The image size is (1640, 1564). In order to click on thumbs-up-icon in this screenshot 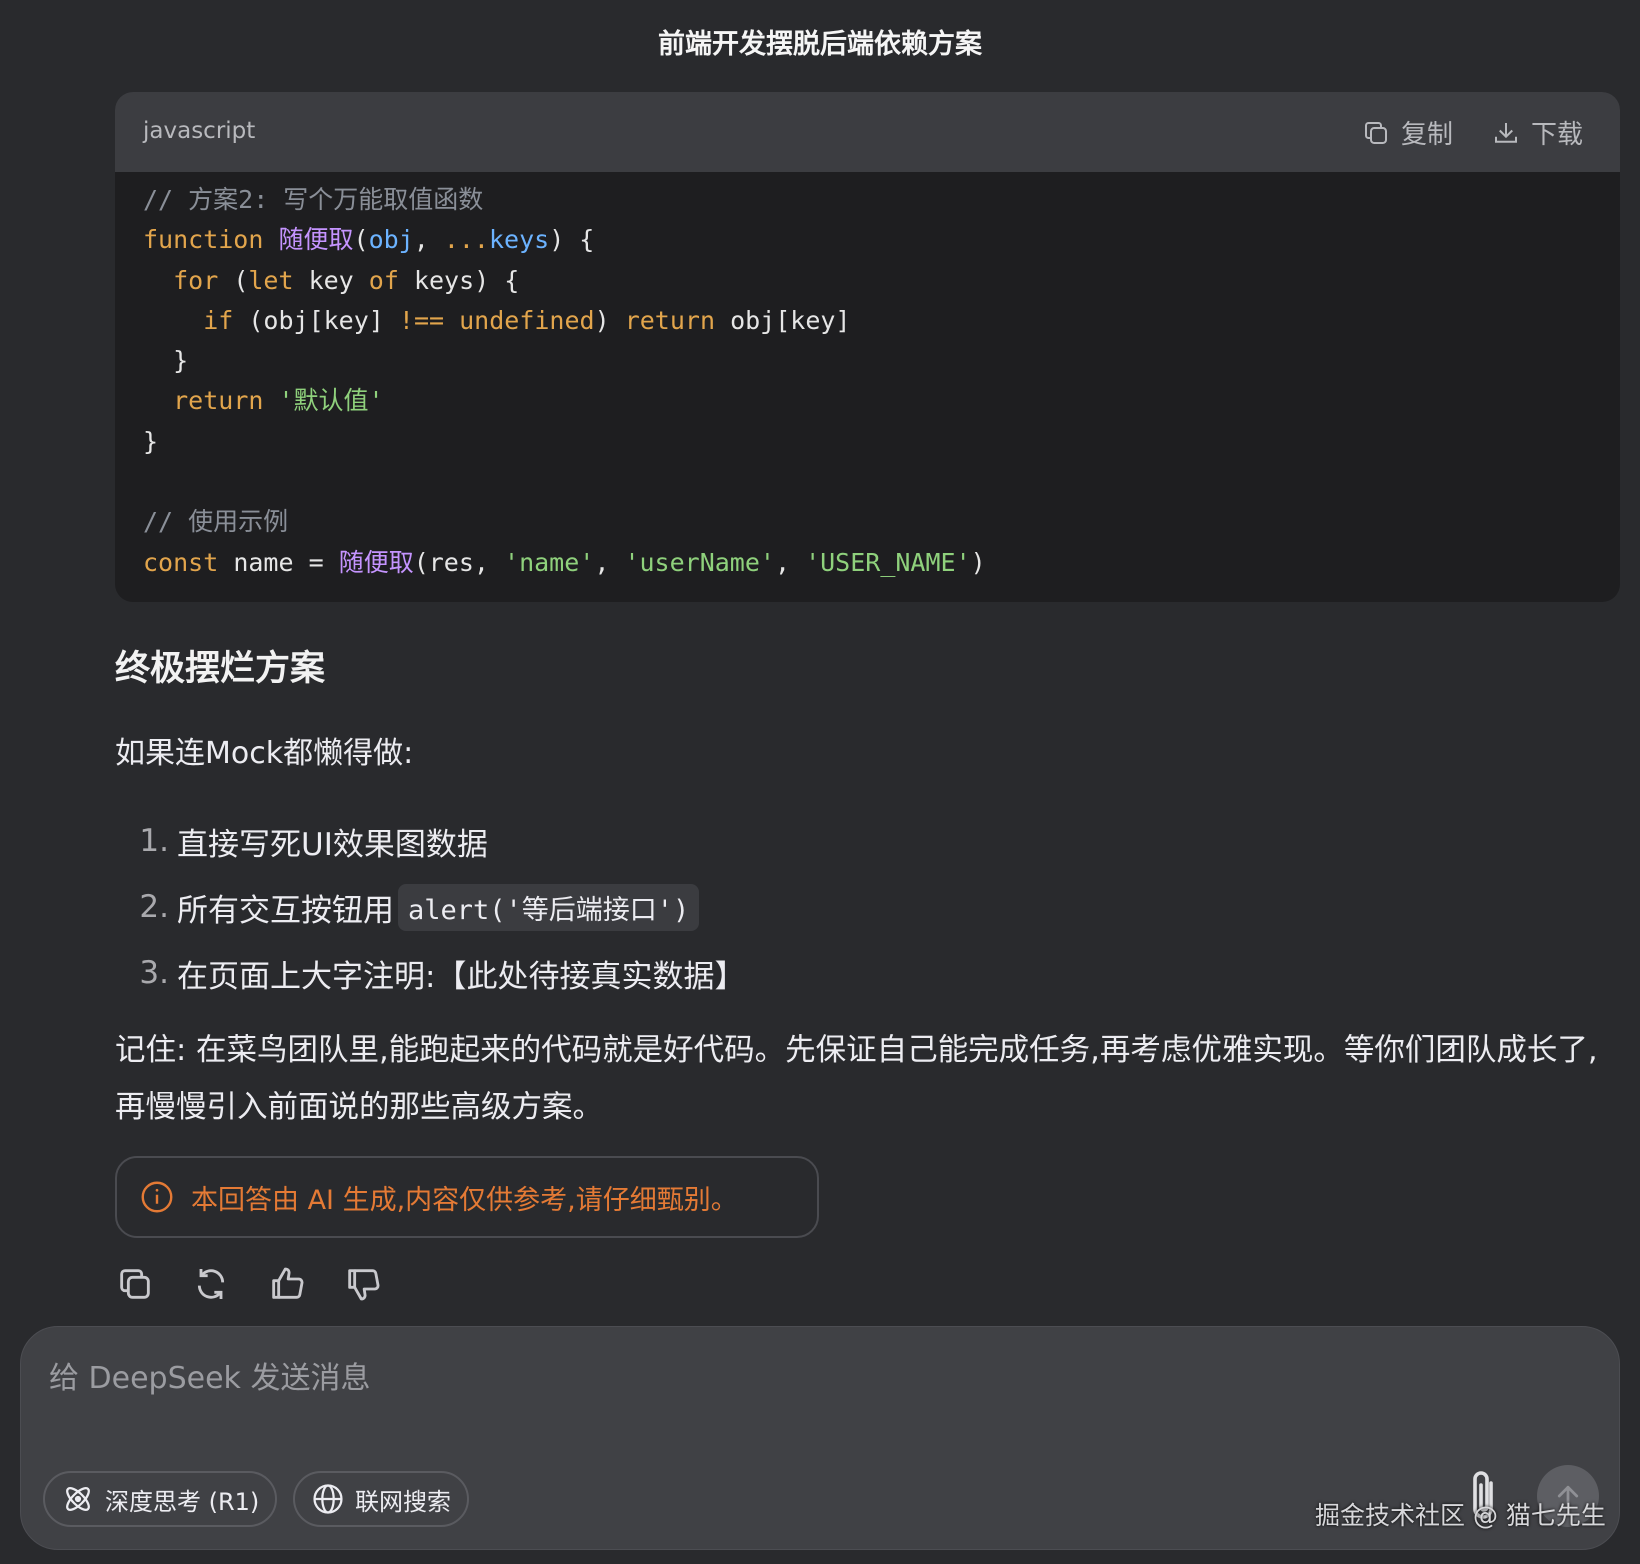, I will do `click(288, 1283)`.